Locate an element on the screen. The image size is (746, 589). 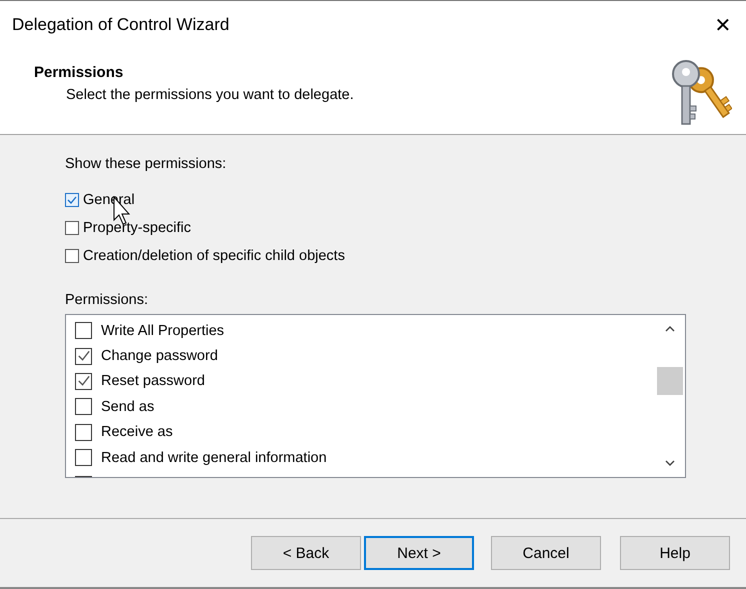
wizard-button: Cancel is located at coordinates (546, 553).